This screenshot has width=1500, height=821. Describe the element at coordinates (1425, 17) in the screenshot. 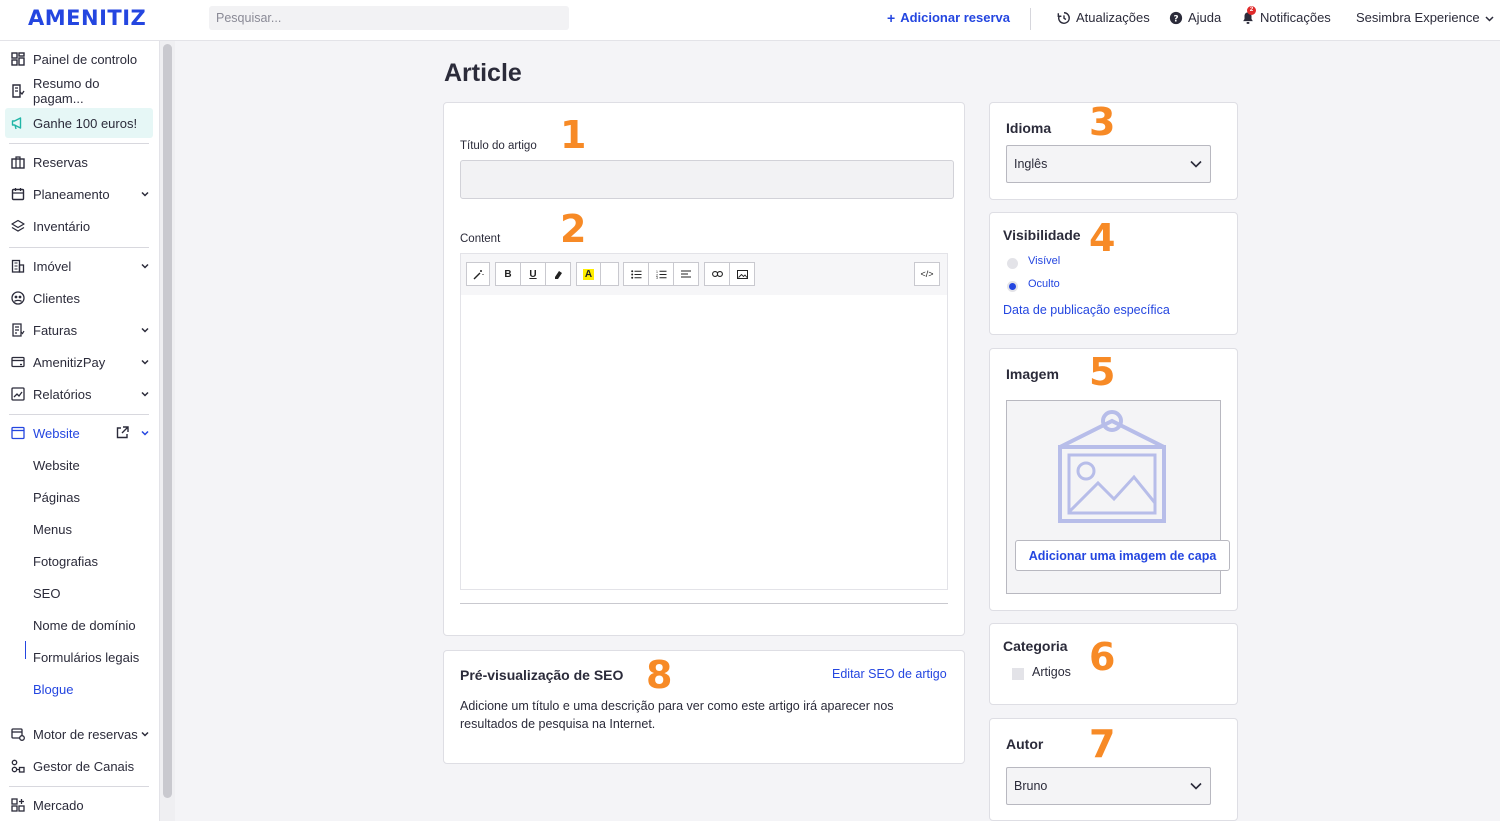

I see `account-menu: Sesimbra Experience` at that location.